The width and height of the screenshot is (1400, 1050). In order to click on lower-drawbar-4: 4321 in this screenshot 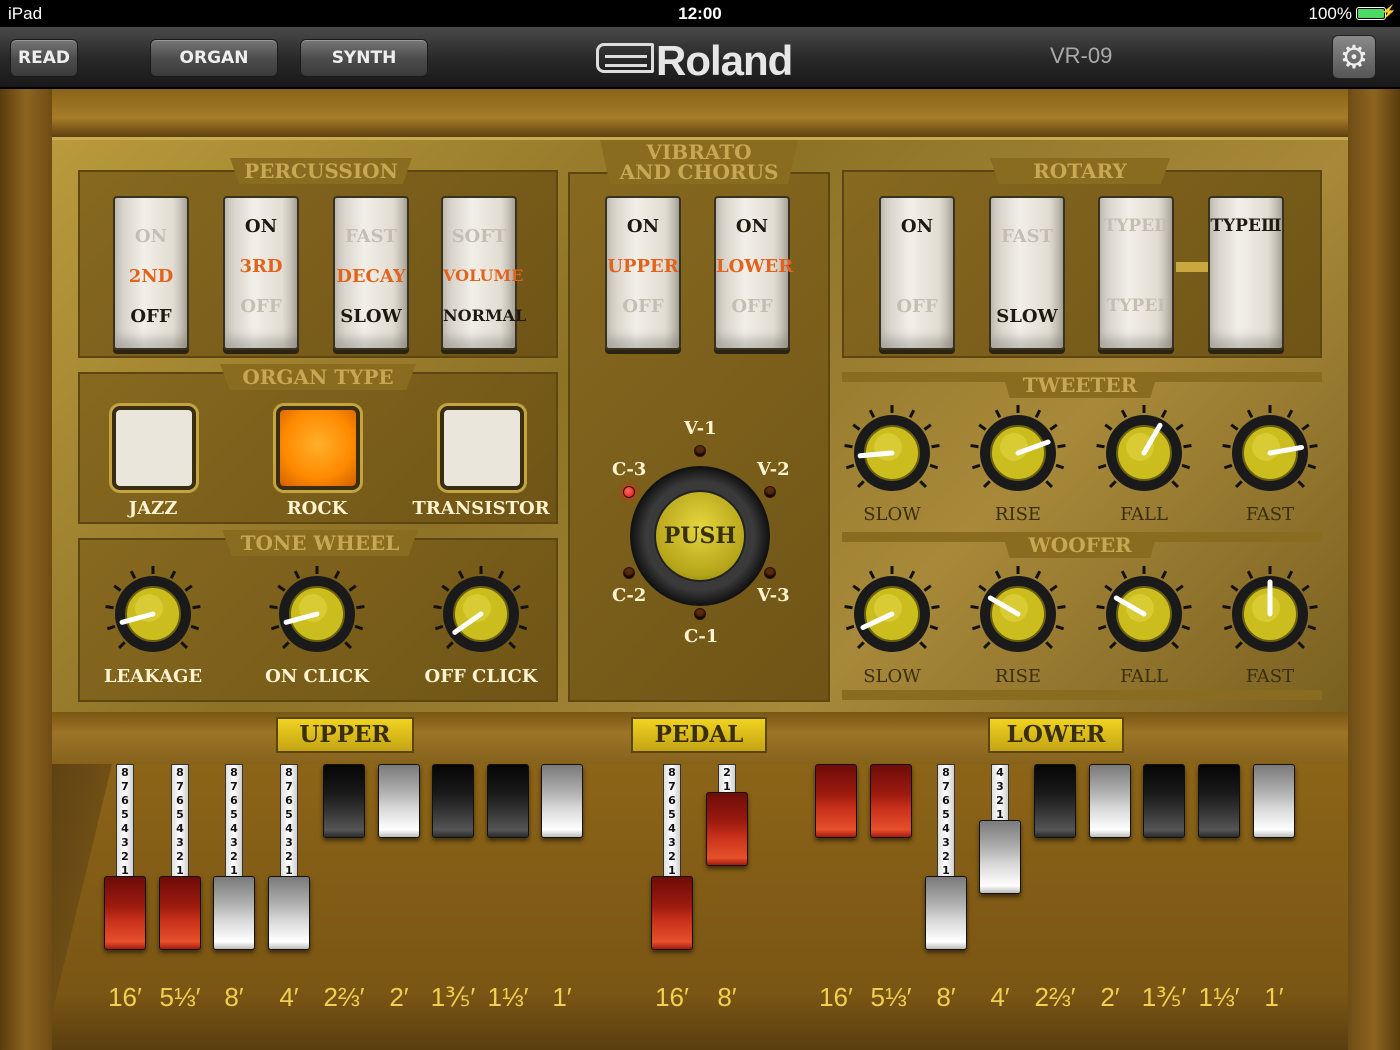, I will do `click(1000, 831)`.